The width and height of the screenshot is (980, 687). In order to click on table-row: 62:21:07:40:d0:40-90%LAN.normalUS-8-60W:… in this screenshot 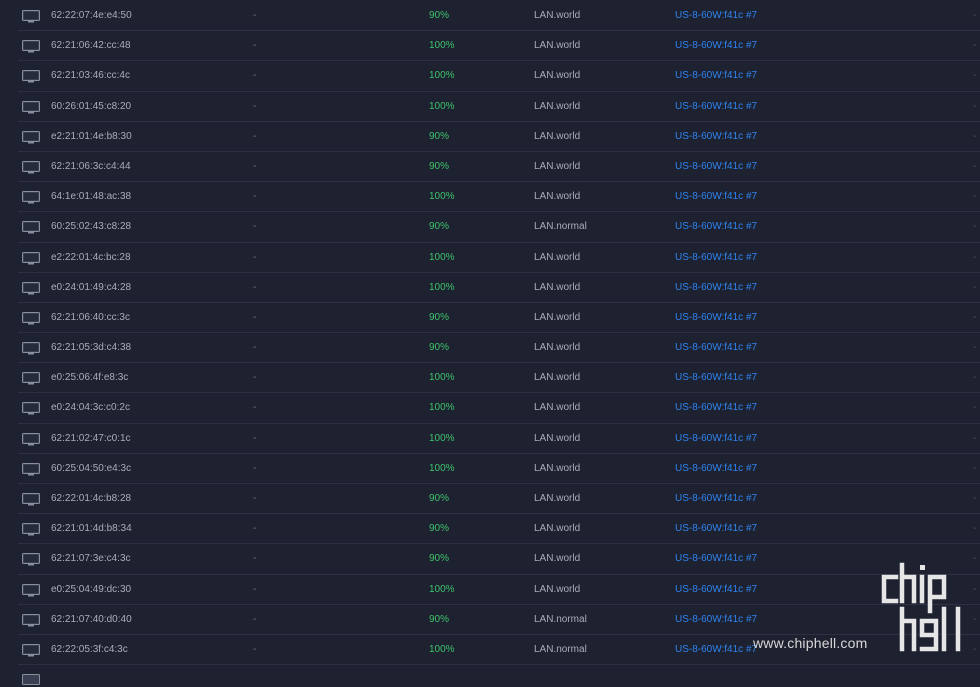, I will do `click(499, 620)`.